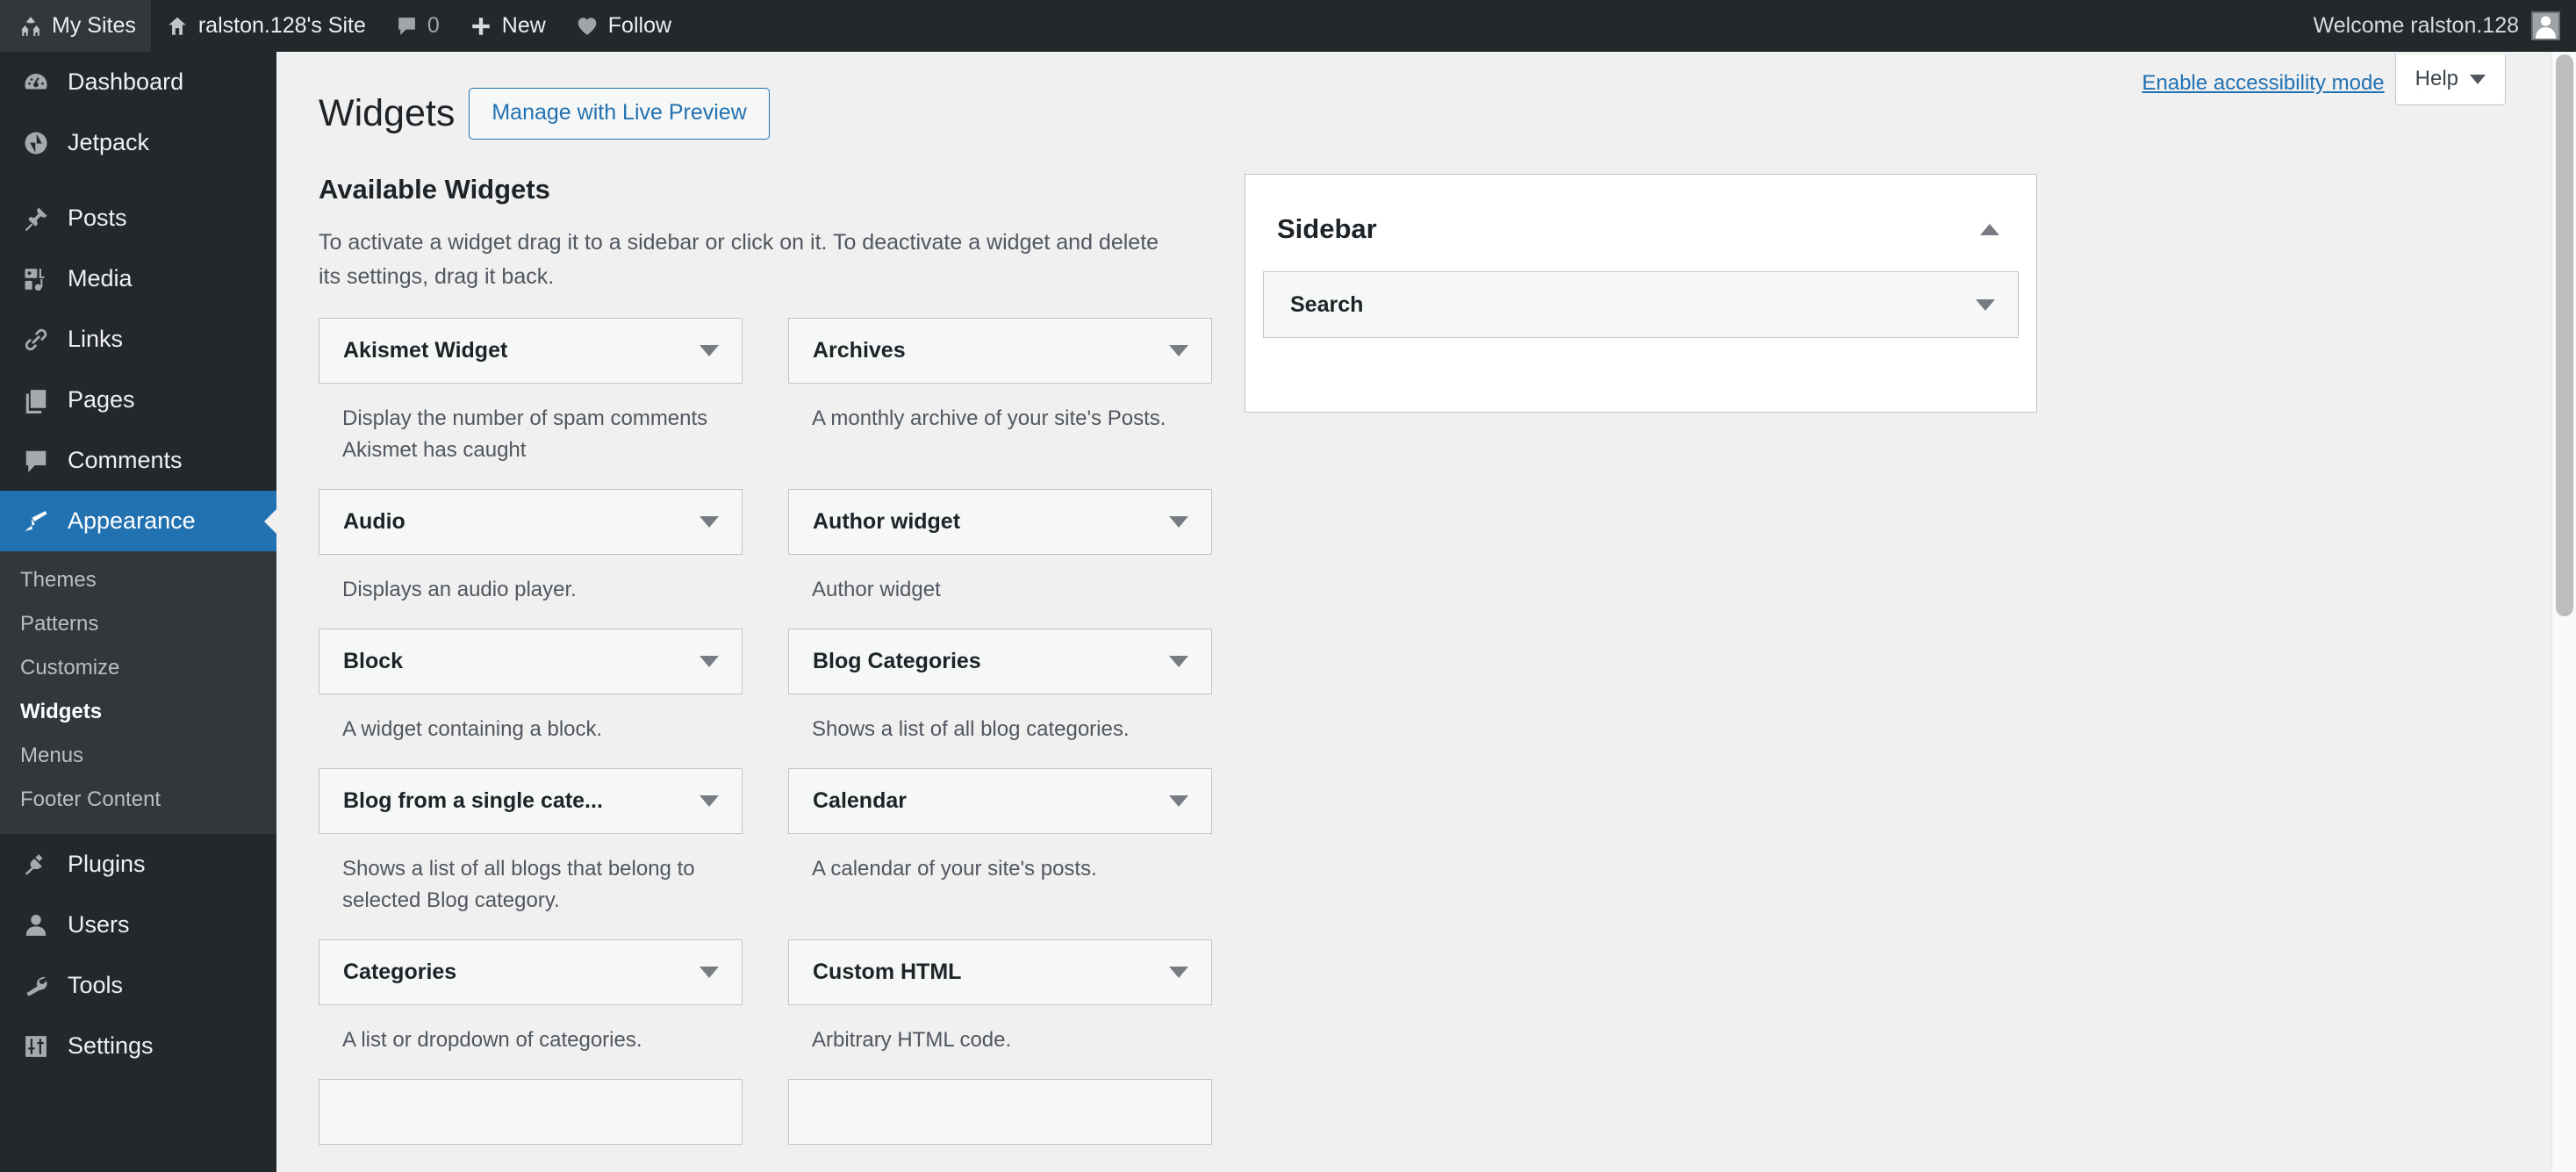  What do you see at coordinates (138, 400) in the screenshot?
I see `sidebar-item-pages: Pages` at bounding box center [138, 400].